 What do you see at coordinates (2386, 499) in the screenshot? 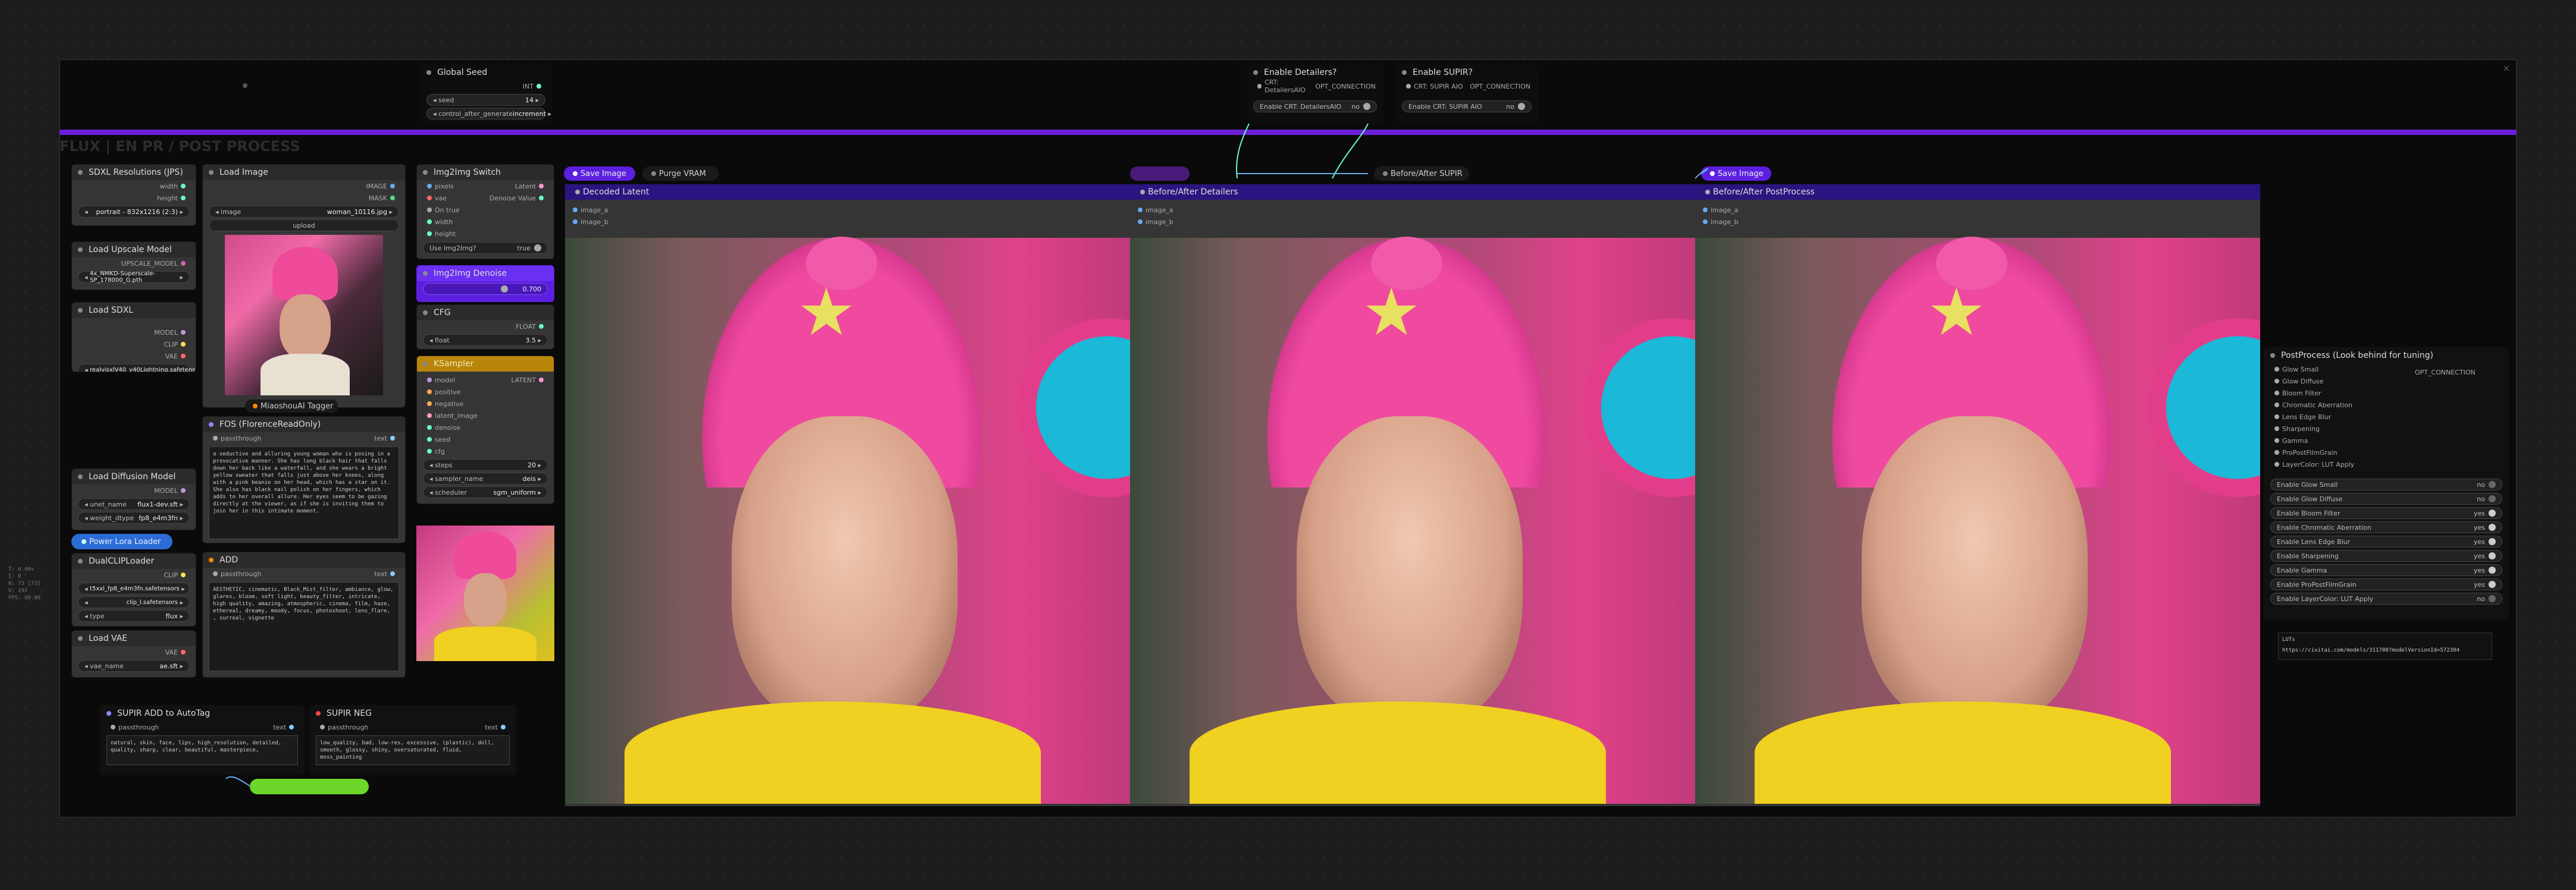
I see `pp-toggle: Enable Glow Diffuse no` at bounding box center [2386, 499].